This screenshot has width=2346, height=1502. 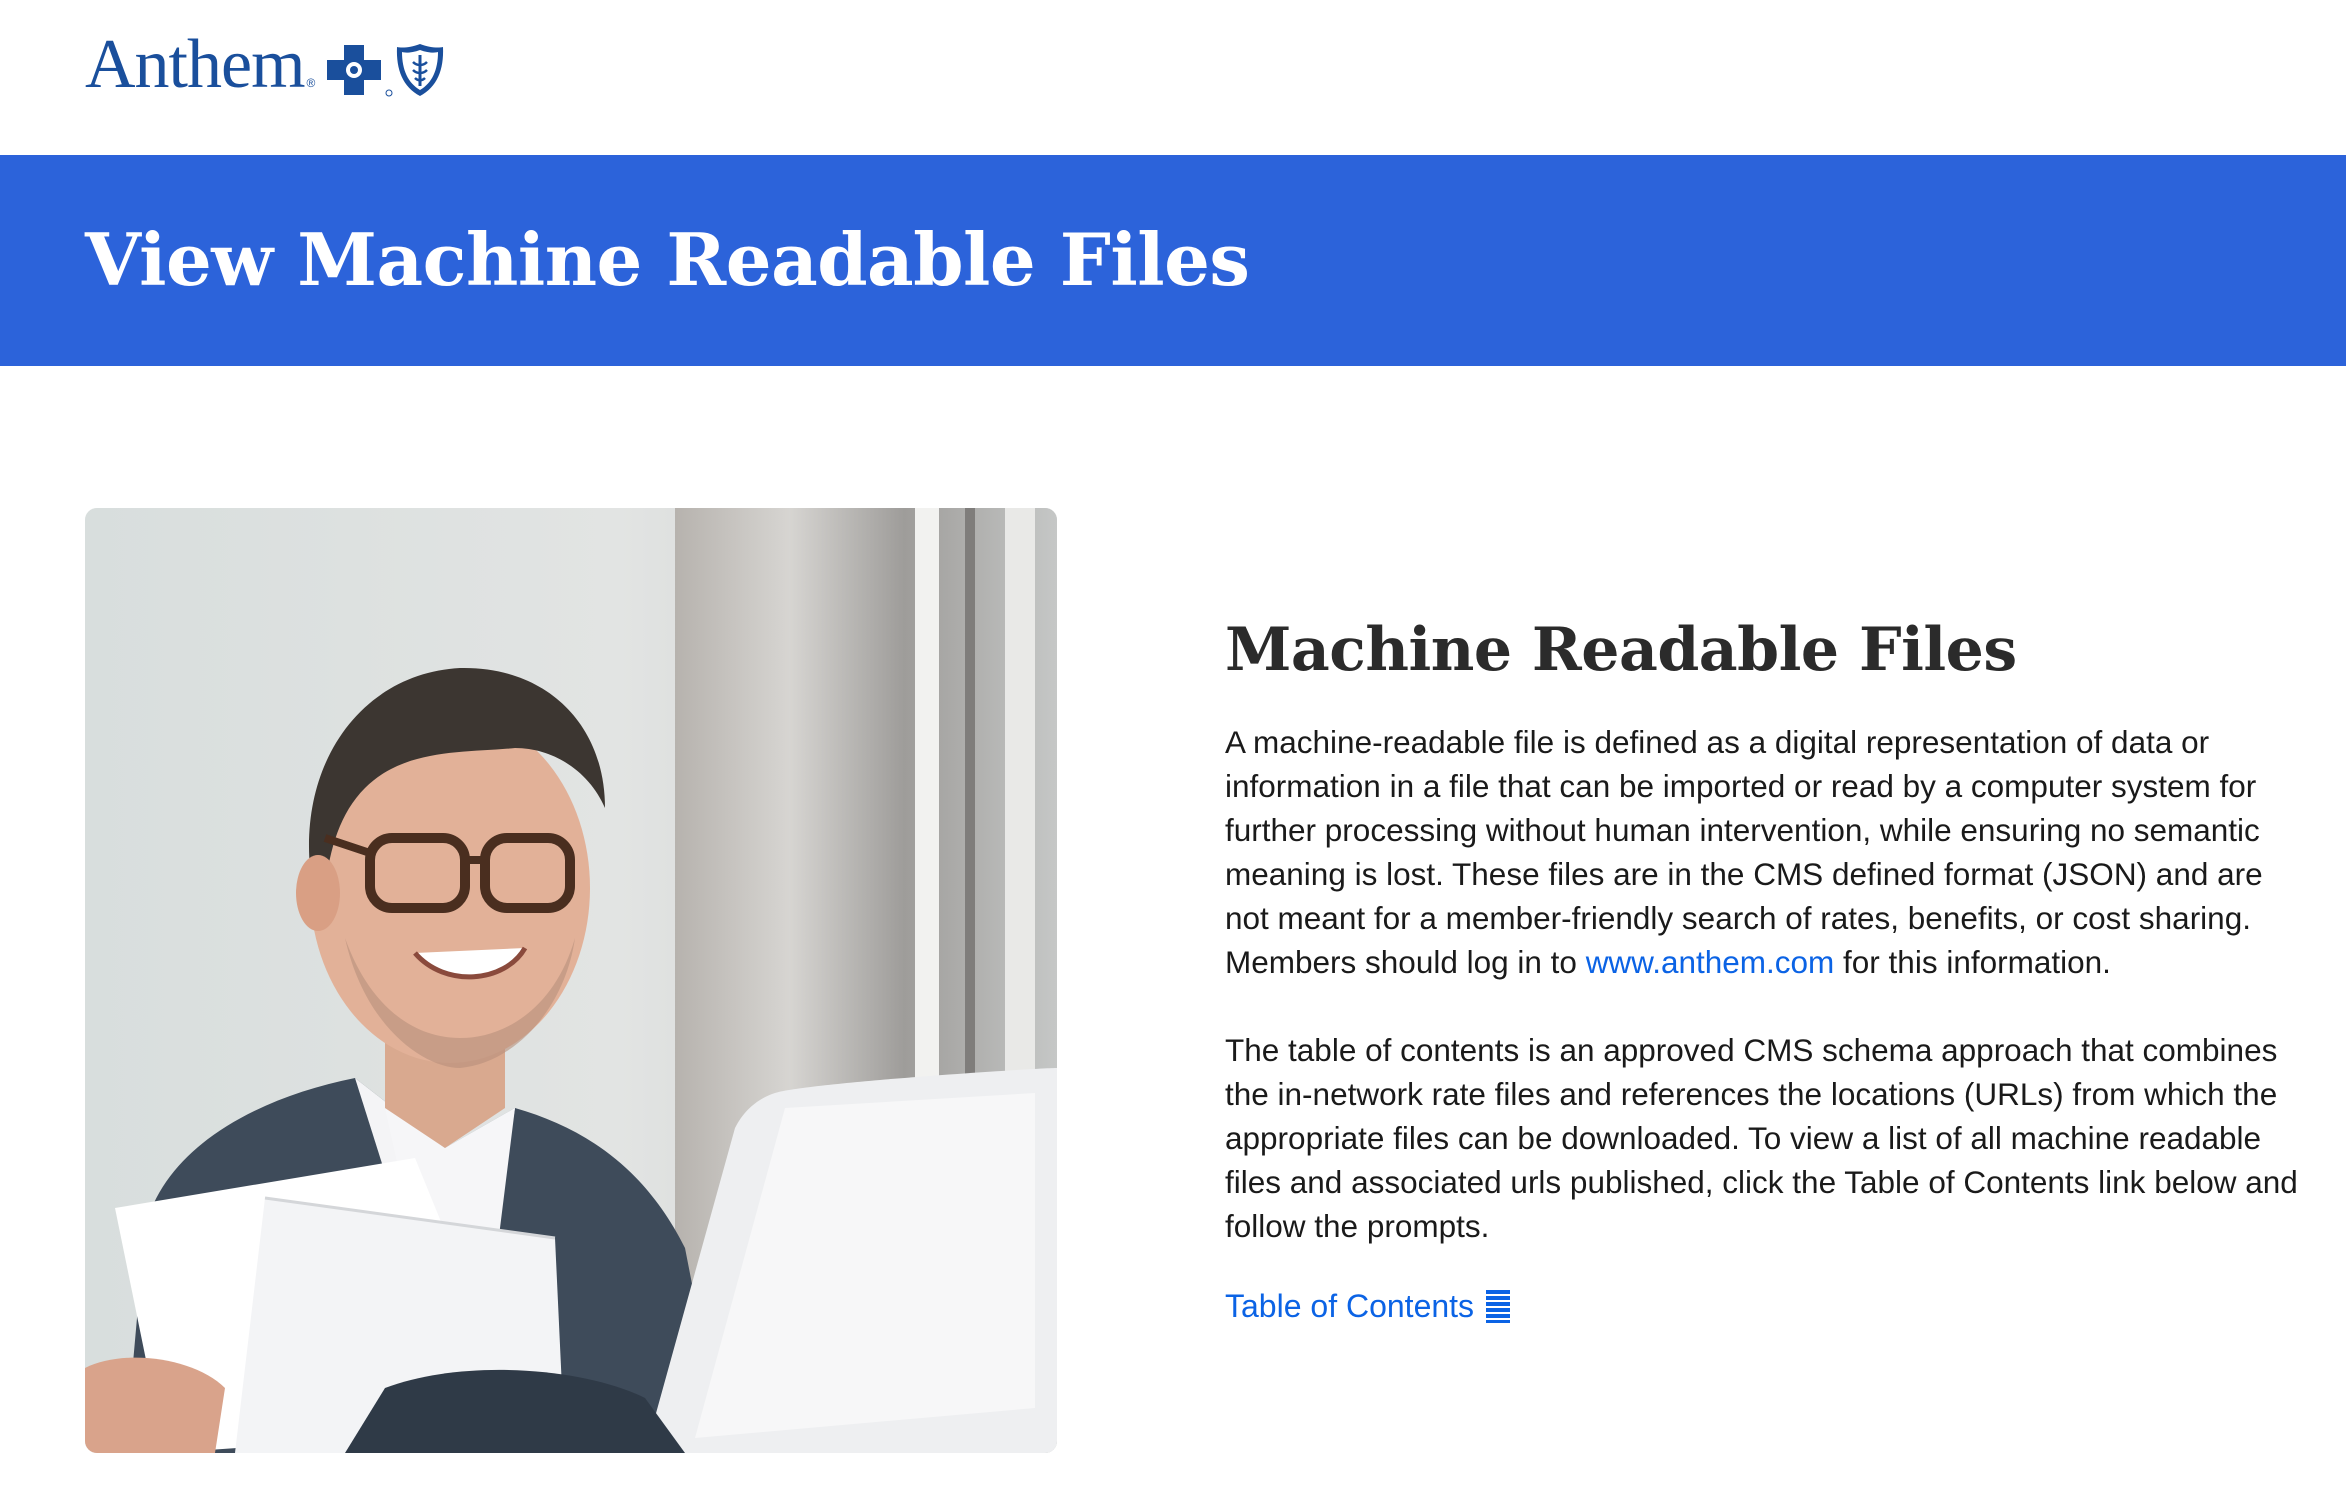 What do you see at coordinates (1710, 962) in the screenshot?
I see `anthem-website-link: www.anthem.com` at bounding box center [1710, 962].